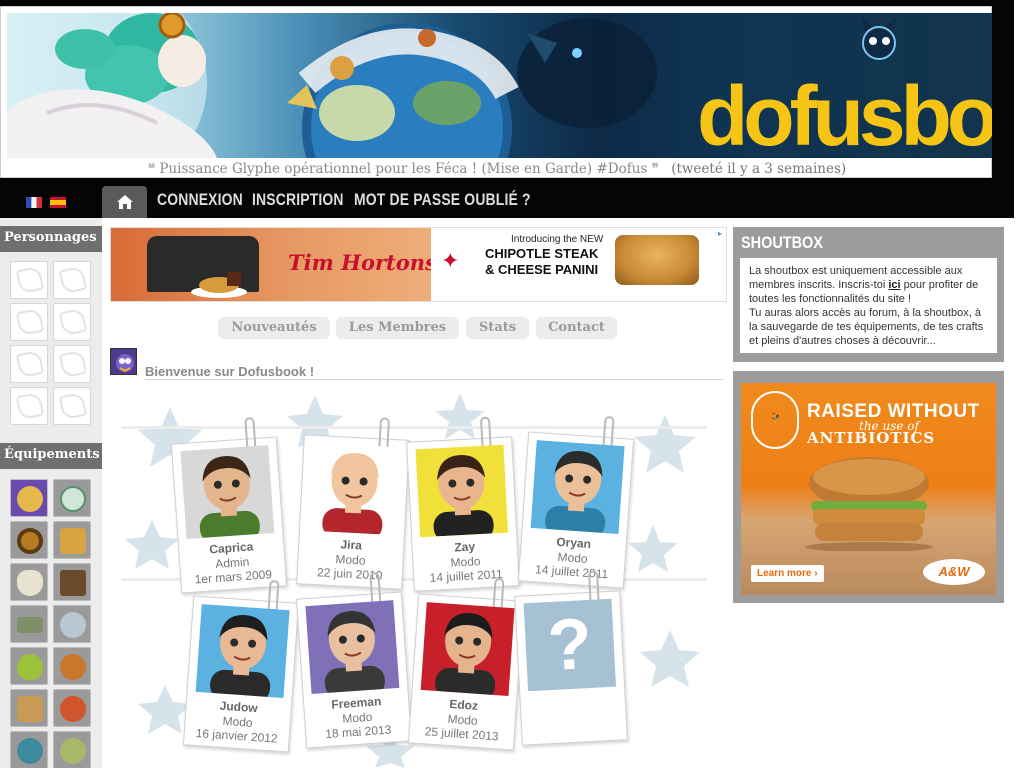 The image size is (1024, 768). I want to click on unknown-avatar: ?, so click(570, 645).